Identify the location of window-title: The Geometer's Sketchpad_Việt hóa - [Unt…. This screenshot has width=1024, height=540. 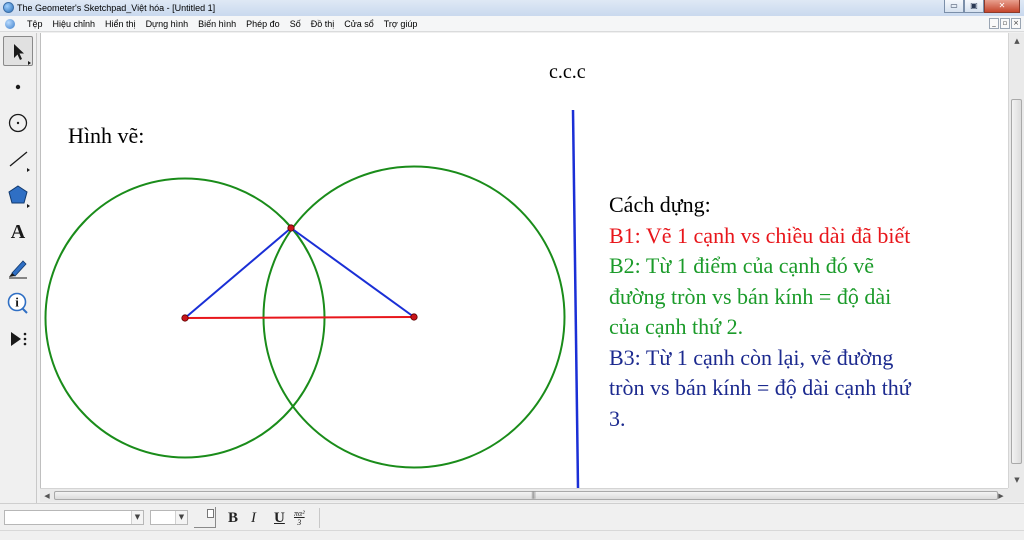
(116, 8).